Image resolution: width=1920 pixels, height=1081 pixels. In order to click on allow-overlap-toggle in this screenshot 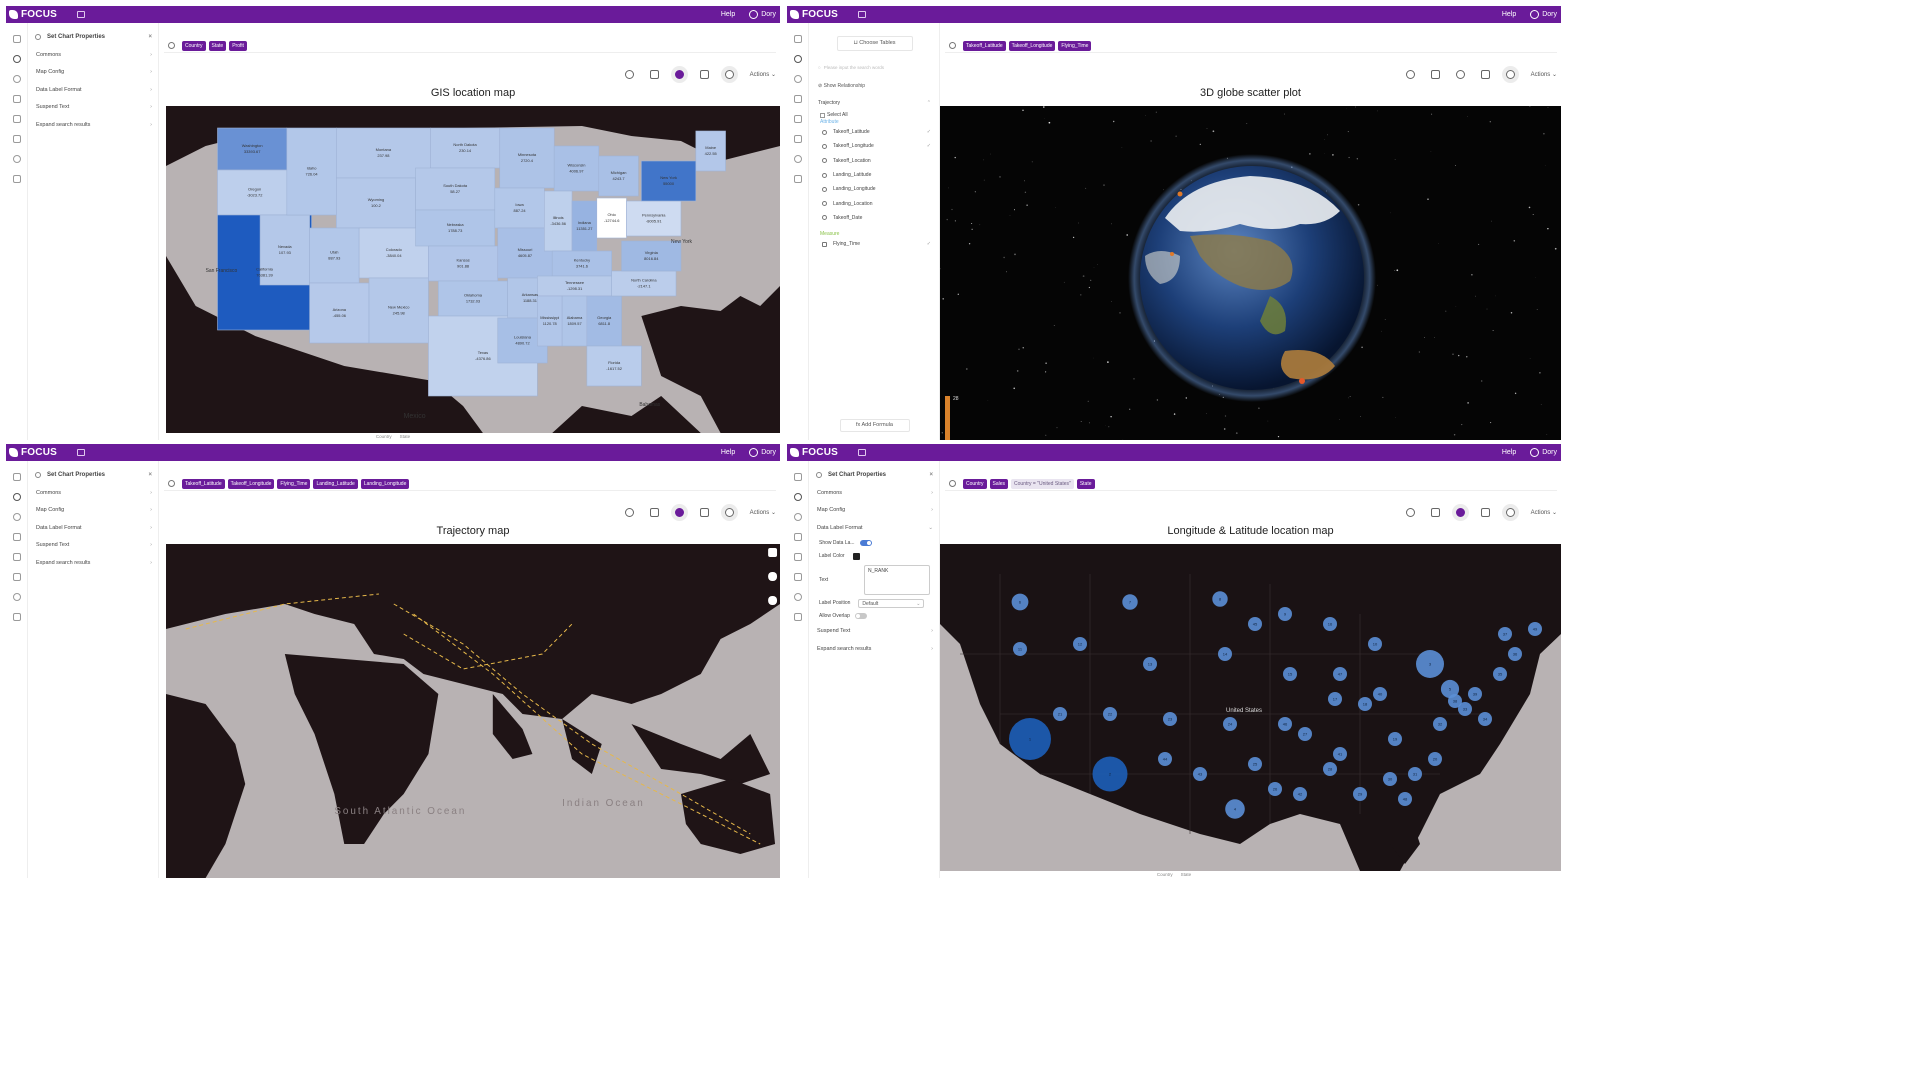, I will do `click(860, 616)`.